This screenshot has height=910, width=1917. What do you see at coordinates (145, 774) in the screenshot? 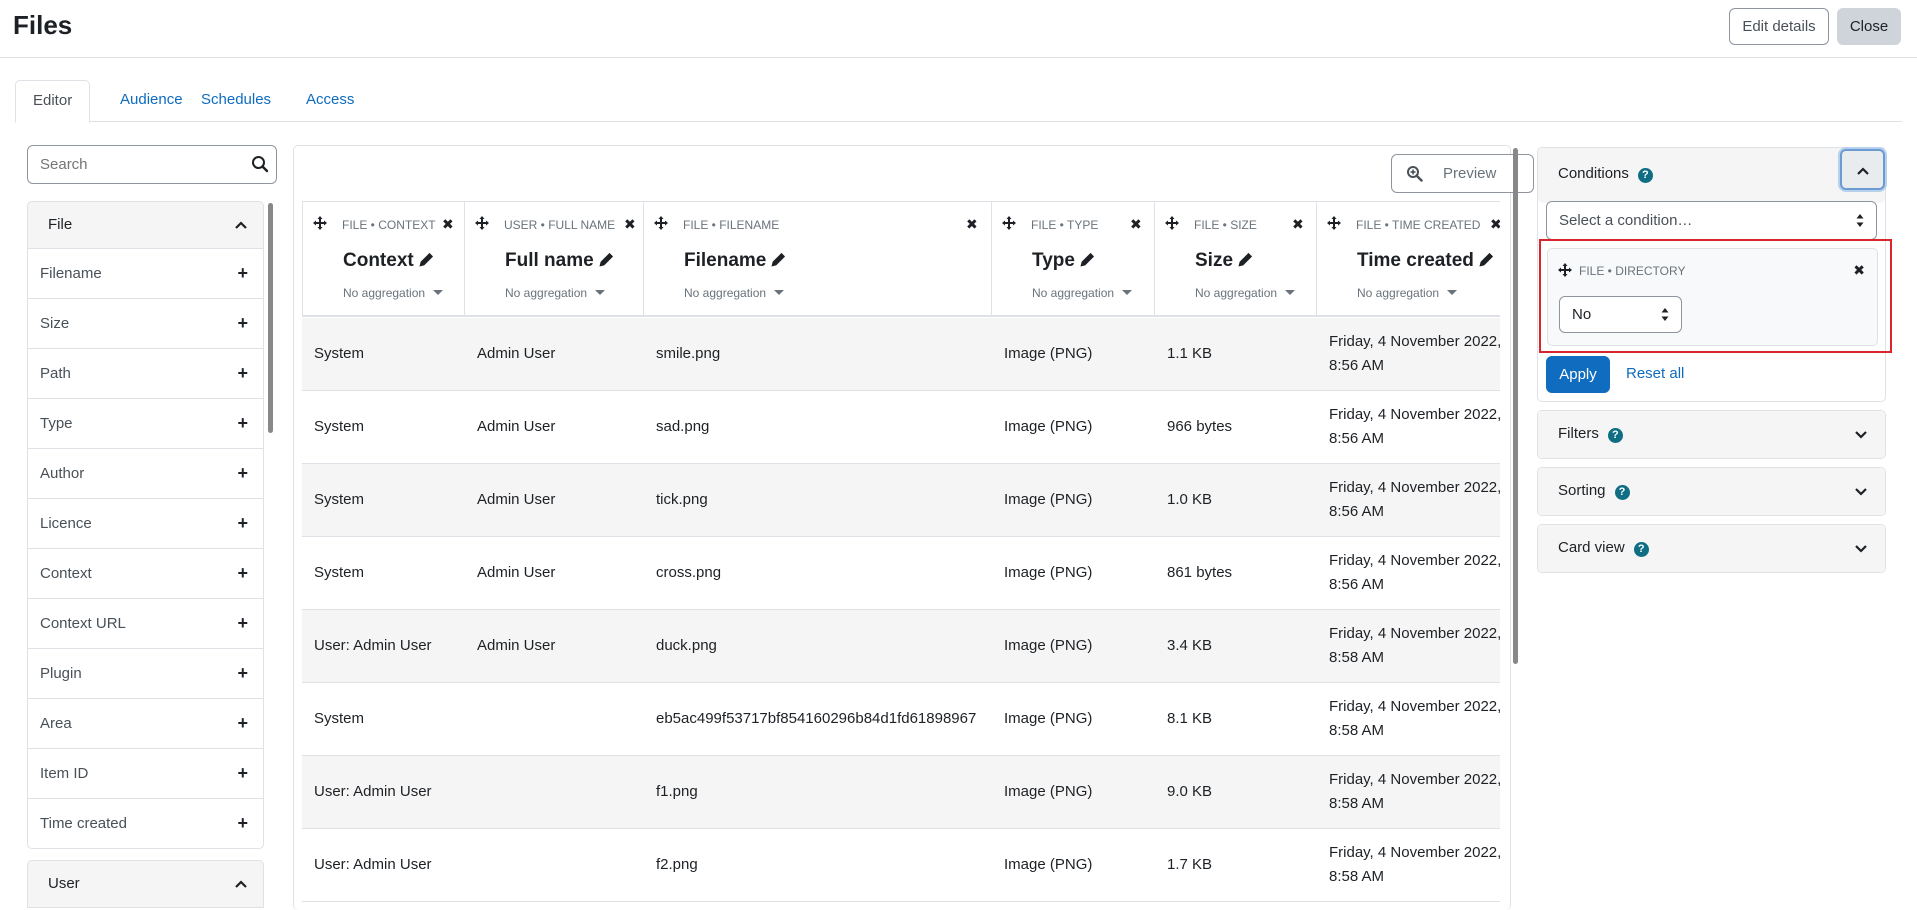
I see `sidebar-item-item-id: Item ID +` at bounding box center [145, 774].